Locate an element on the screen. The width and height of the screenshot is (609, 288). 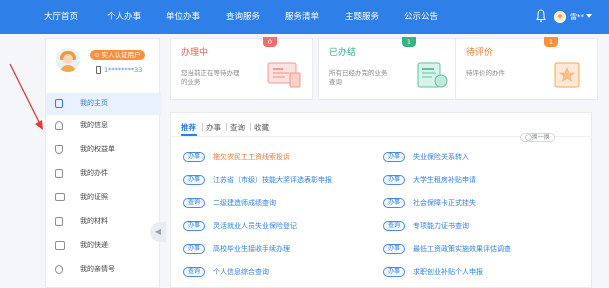
service-link: 求职创业补贴个人申报 is located at coordinates (448, 272).